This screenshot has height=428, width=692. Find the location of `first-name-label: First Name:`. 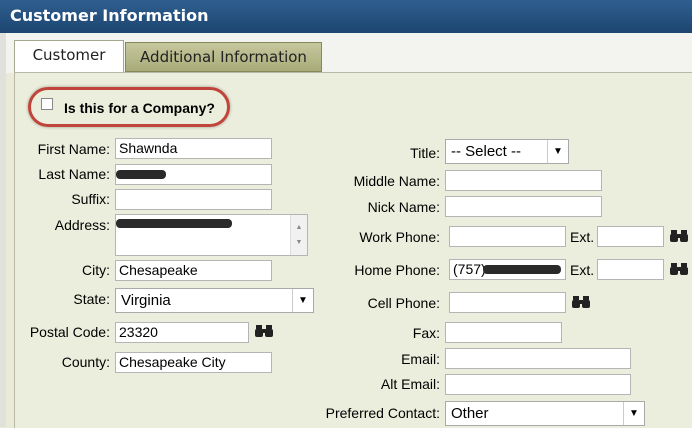

first-name-label: First Name: is located at coordinates (73, 149).